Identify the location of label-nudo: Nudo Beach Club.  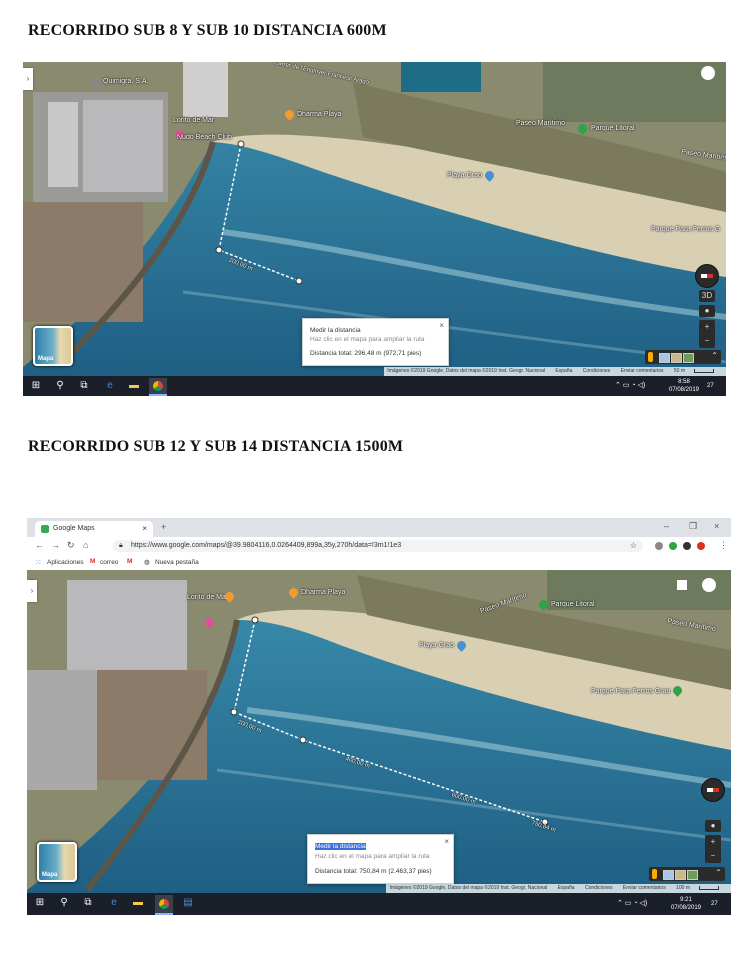
(204, 137).